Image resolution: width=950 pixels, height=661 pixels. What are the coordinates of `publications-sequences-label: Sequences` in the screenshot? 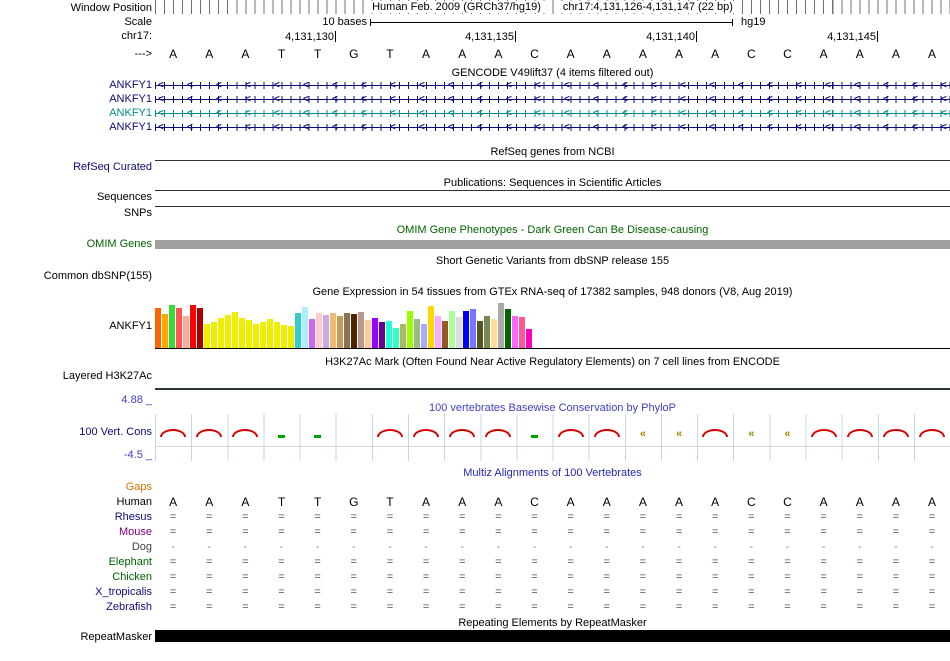 It's located at (76, 197).